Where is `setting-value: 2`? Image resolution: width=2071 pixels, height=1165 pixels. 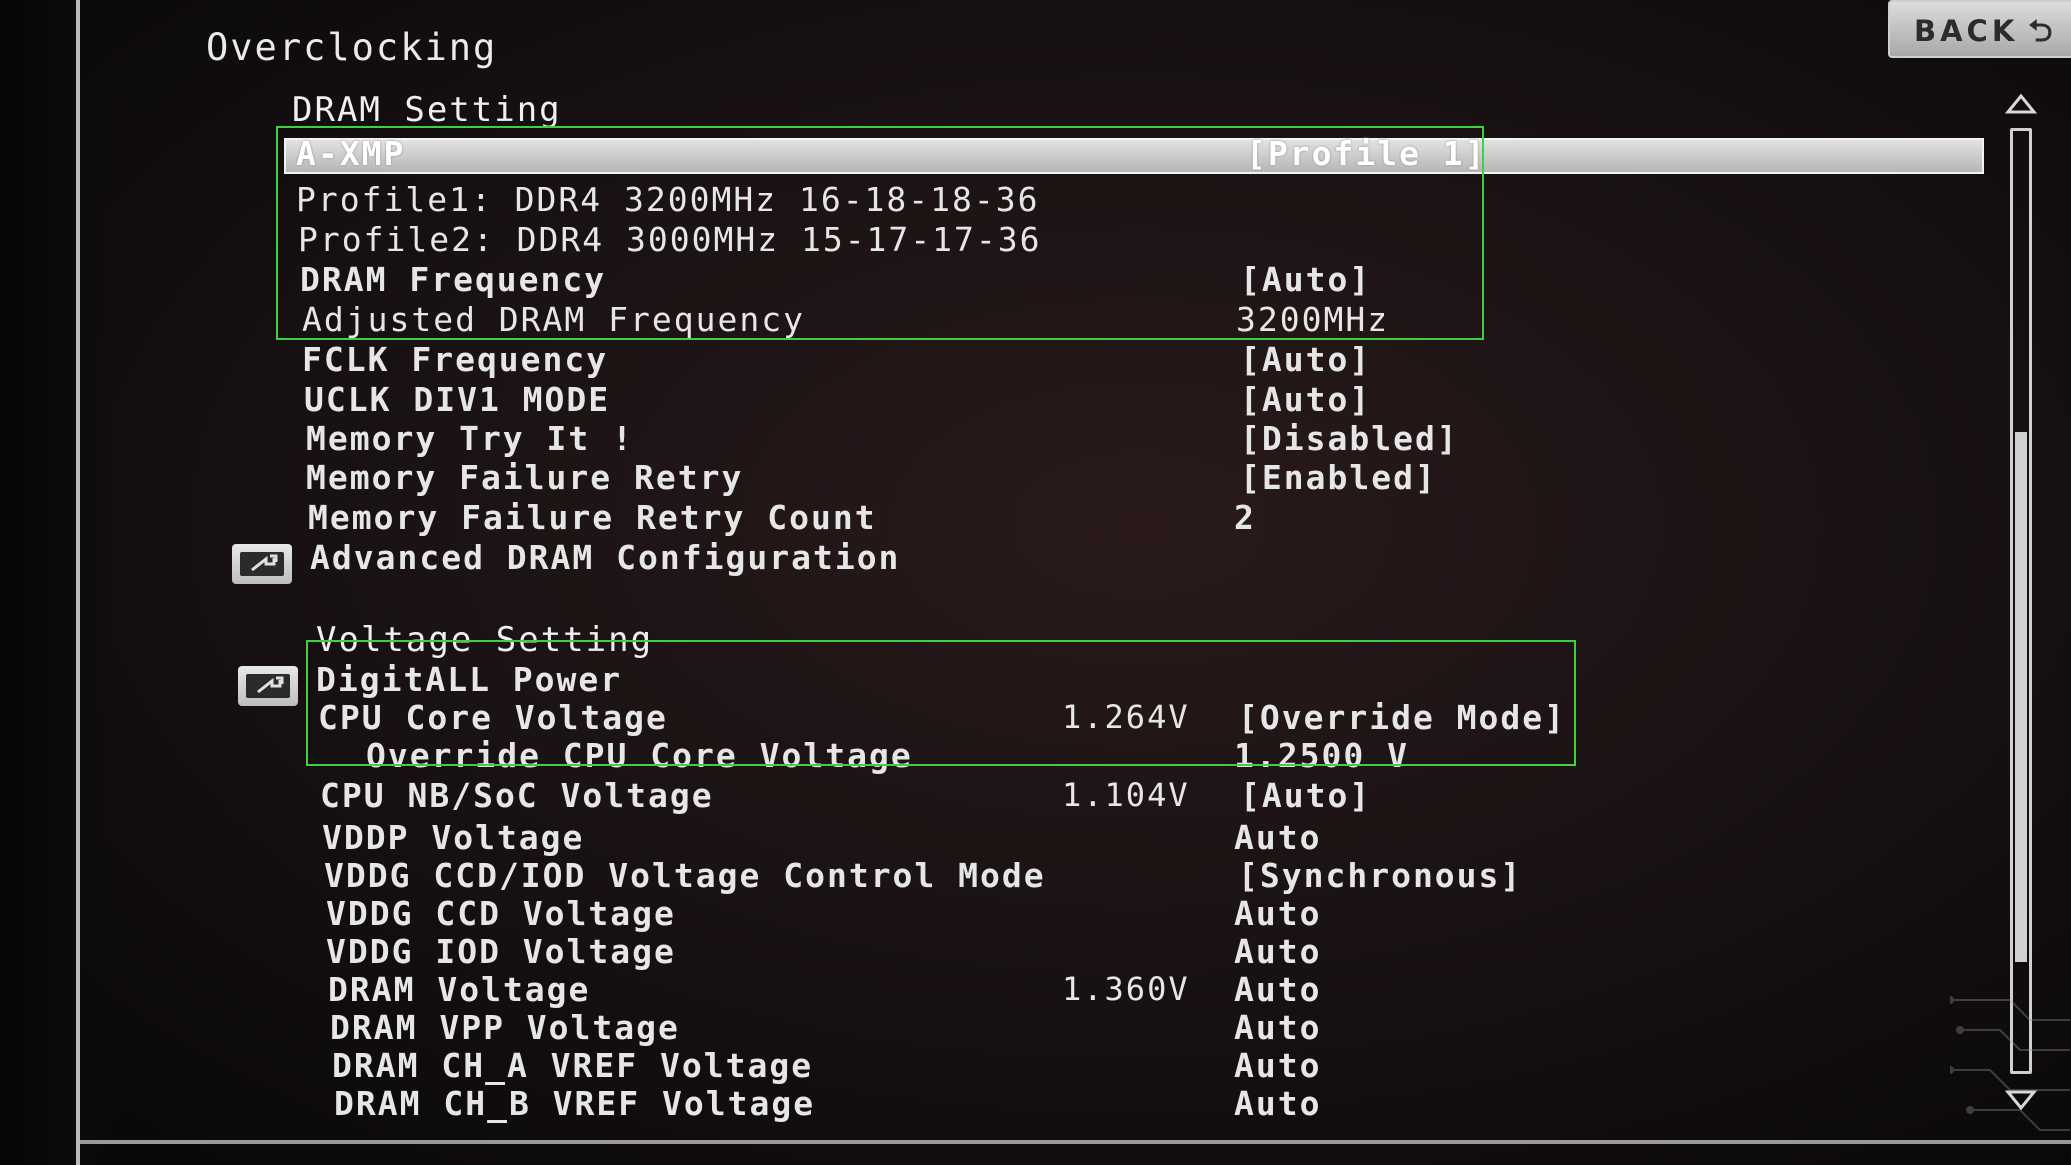
setting-value: 2 is located at coordinates (1245, 517).